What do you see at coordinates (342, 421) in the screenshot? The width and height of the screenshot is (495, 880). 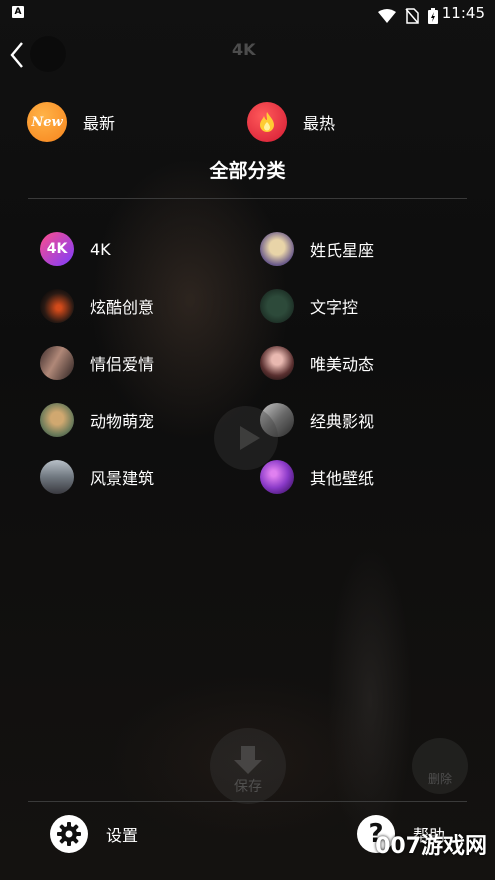 I see `category-label: 经典影视` at bounding box center [342, 421].